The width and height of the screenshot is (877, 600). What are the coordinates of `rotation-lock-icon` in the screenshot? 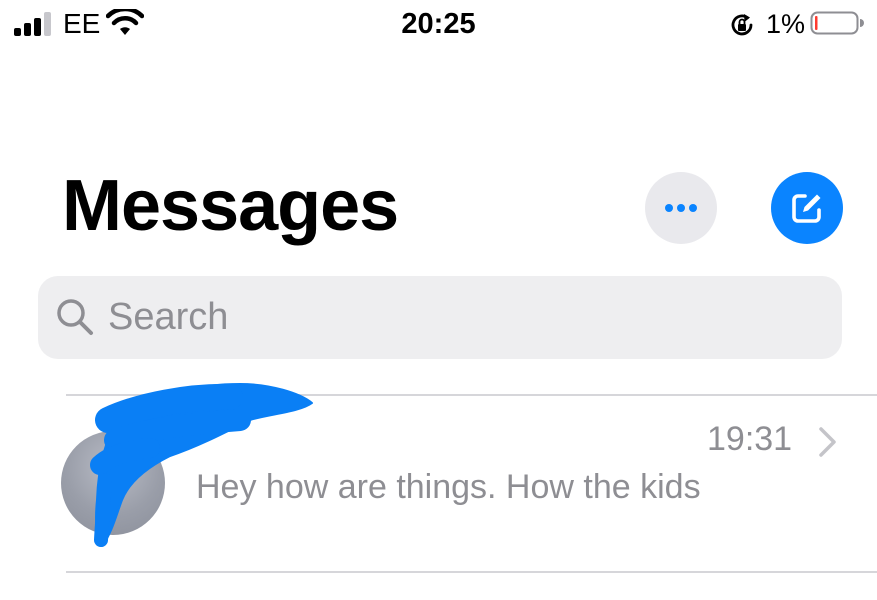 It's located at (742, 25).